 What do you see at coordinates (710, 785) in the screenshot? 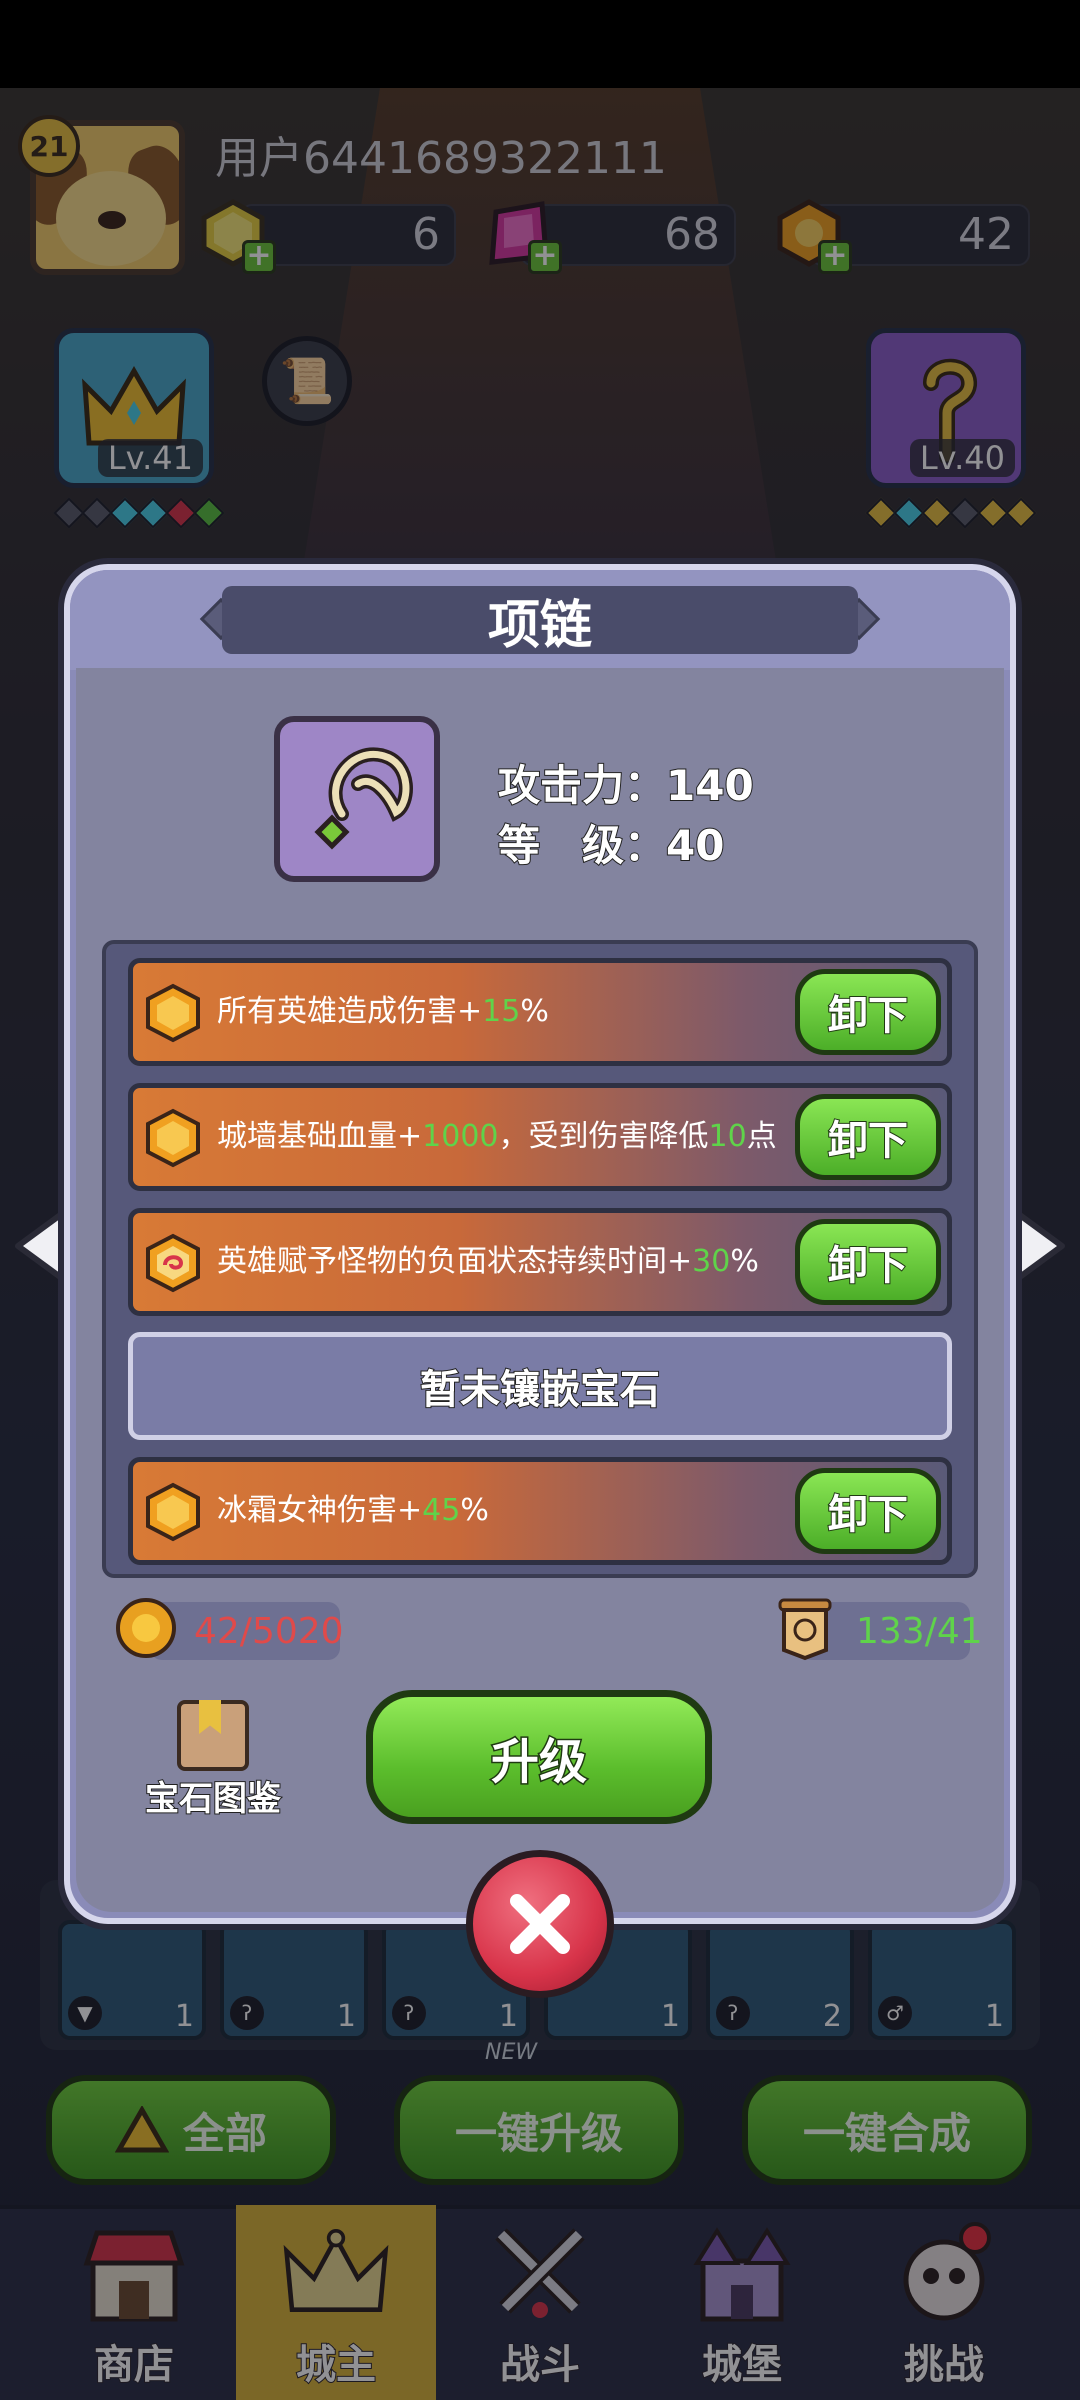
I see `attack-value: 140` at bounding box center [710, 785].